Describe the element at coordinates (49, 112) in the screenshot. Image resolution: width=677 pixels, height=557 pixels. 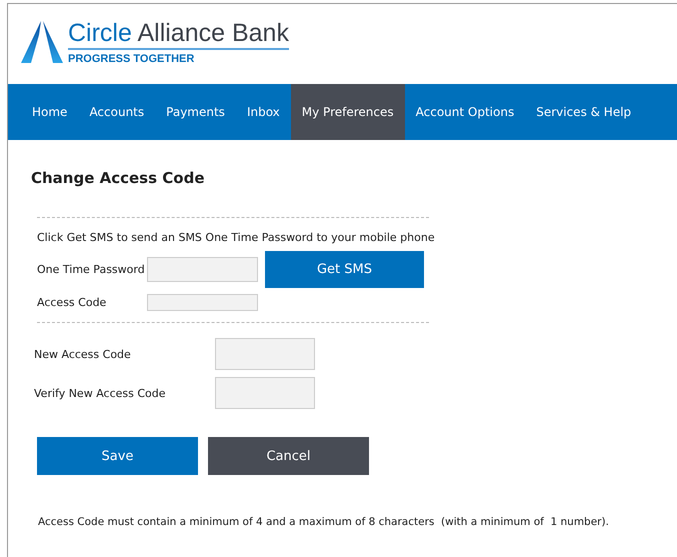
I see `nav-tab: Home` at that location.